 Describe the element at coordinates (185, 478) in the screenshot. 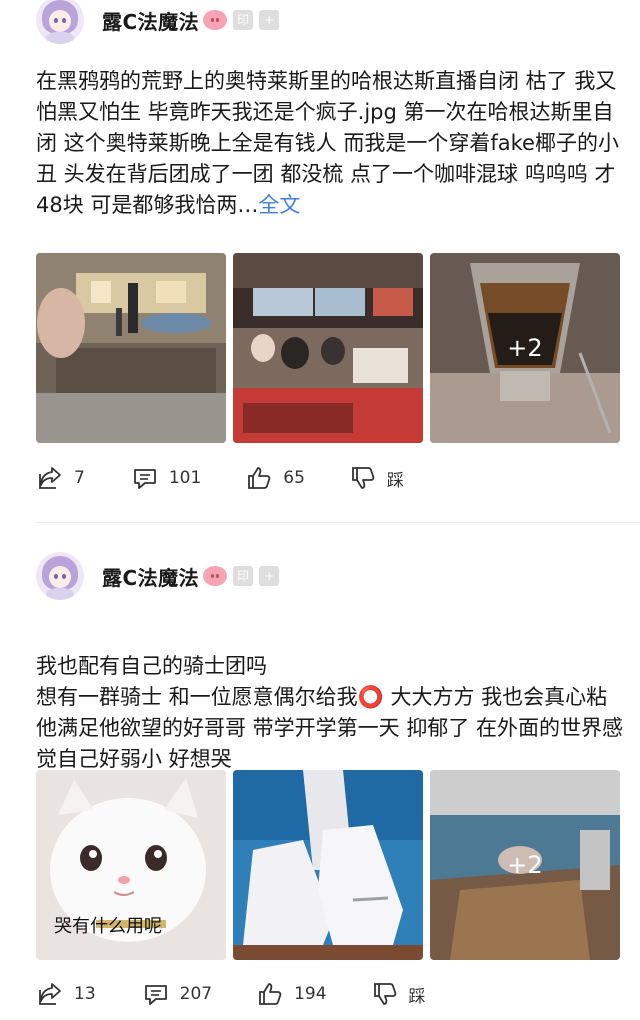

I see `comment-count: 101` at that location.